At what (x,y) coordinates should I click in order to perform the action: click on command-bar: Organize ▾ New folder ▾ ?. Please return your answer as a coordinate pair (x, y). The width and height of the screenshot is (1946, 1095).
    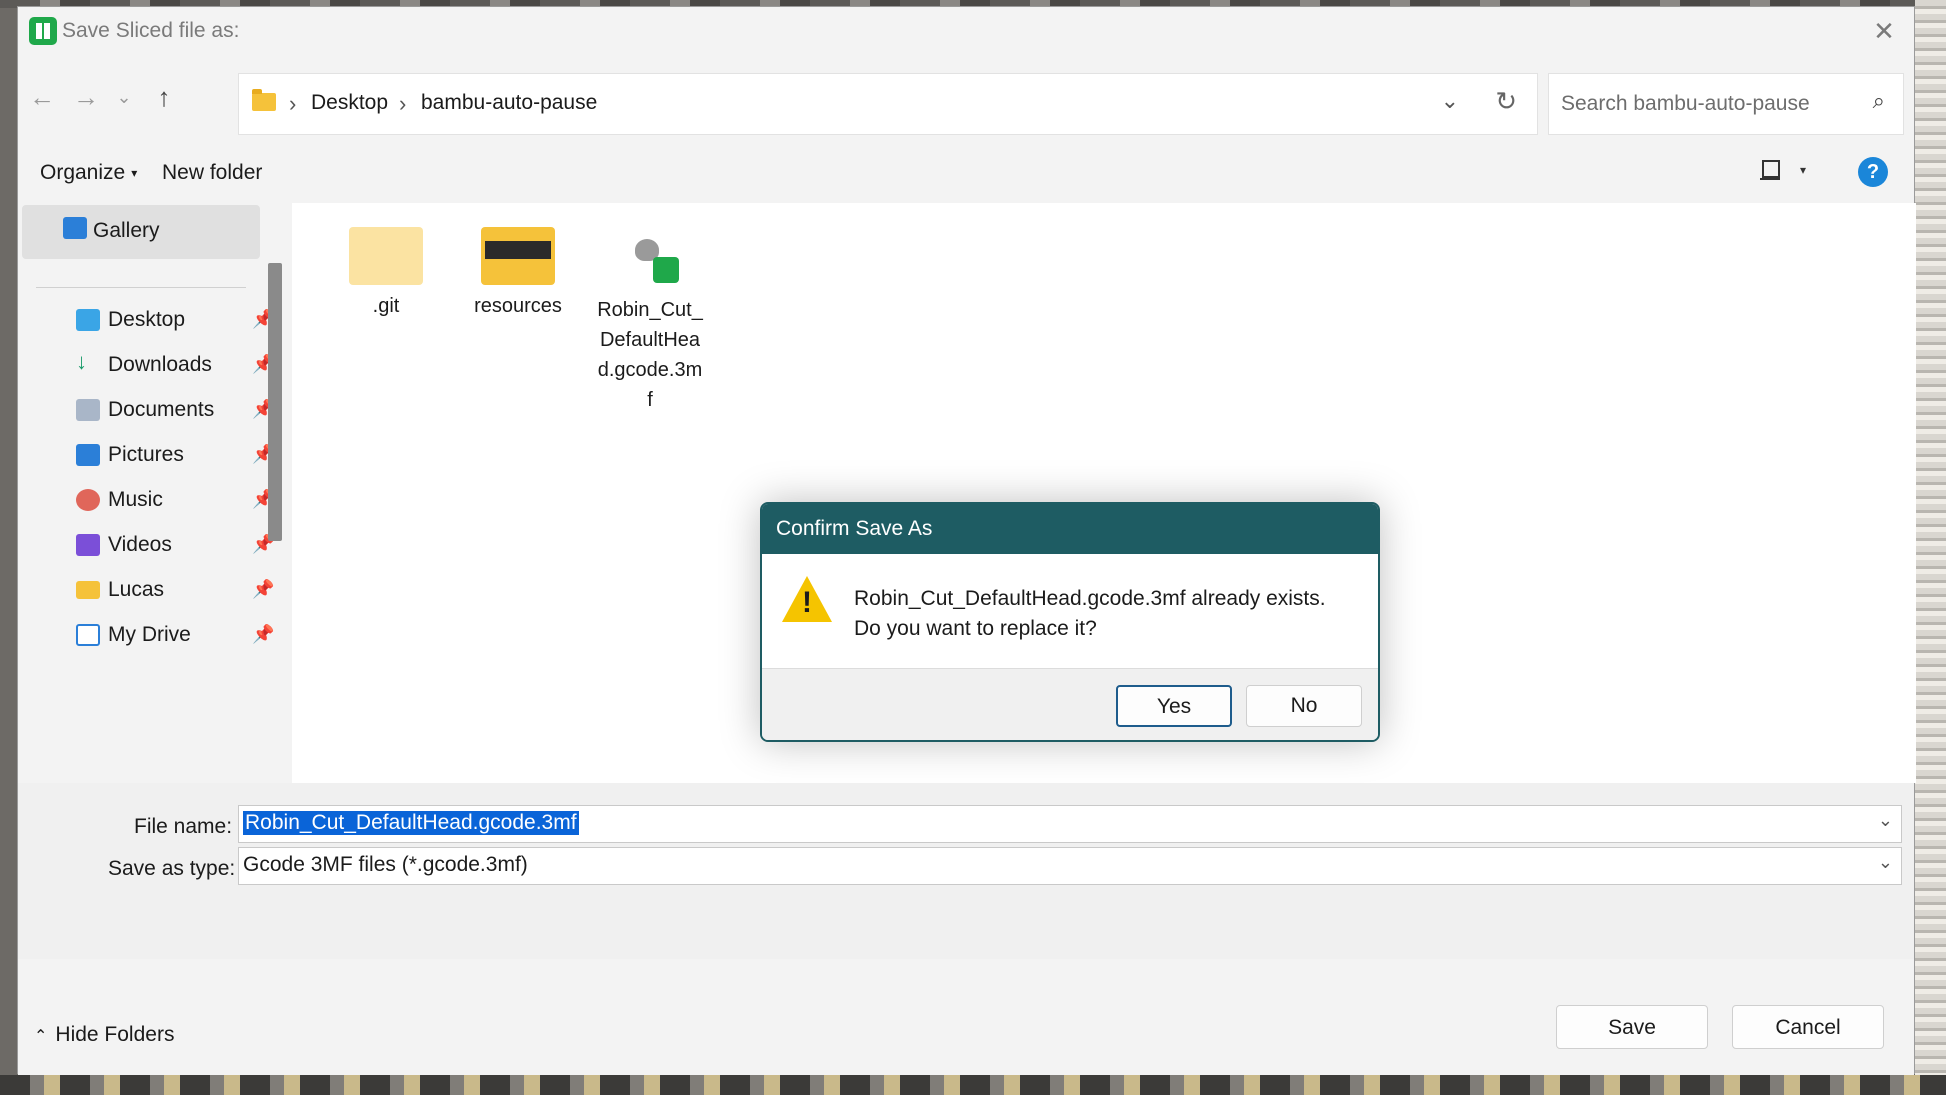
    Looking at the image, I should click on (966, 174).